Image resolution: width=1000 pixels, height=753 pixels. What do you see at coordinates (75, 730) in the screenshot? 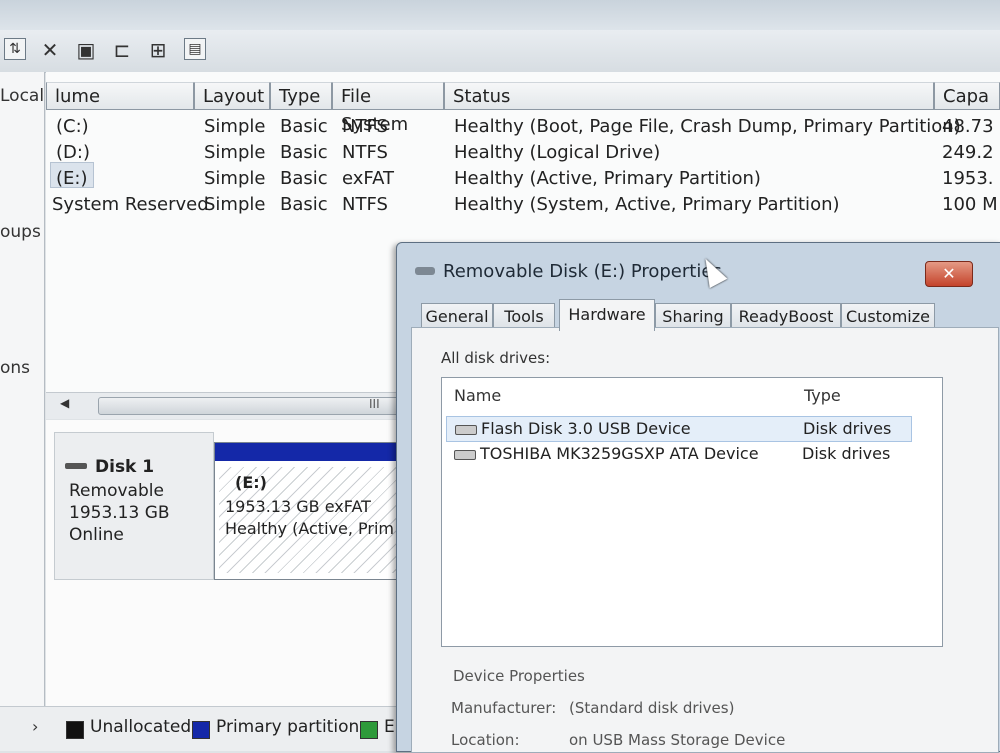
I see `legend-unallocated-swatch` at bounding box center [75, 730].